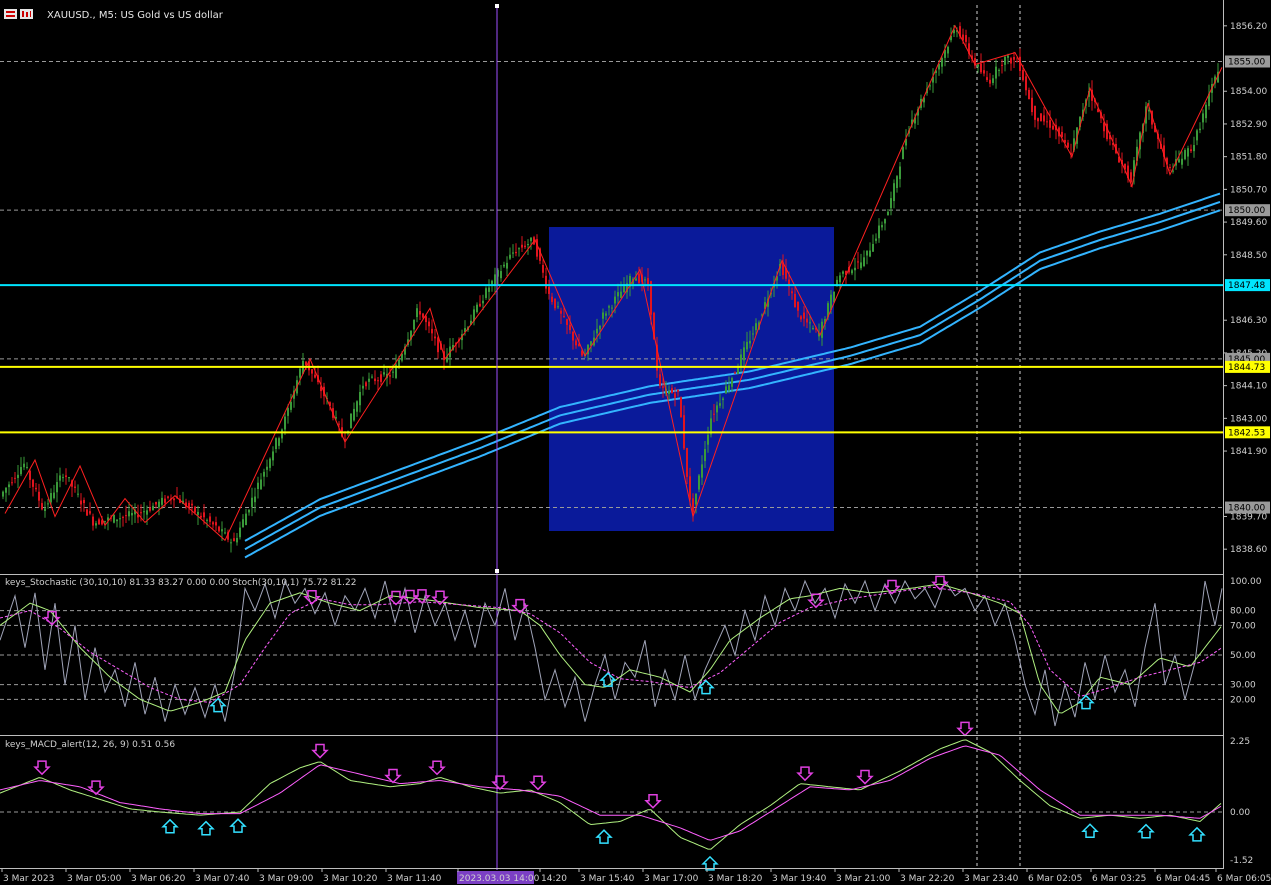 This screenshot has width=1271, height=885. I want to click on time-tick-label: 3 Mar 2023, so click(28, 879).